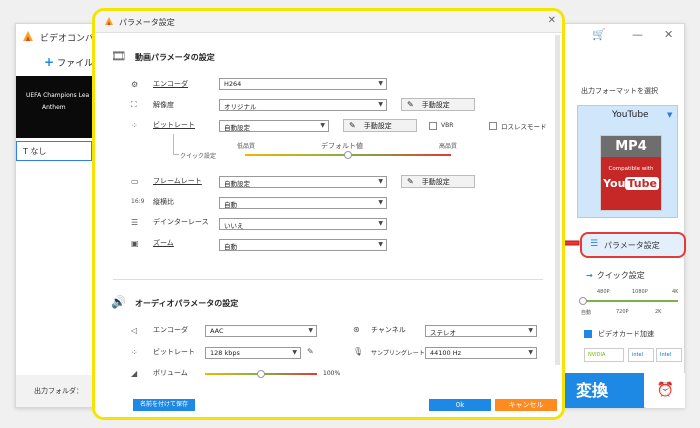 Image resolution: width=700 pixels, height=428 pixels. I want to click on audio-bitrate-select: 128 kbps ▼, so click(253, 353).